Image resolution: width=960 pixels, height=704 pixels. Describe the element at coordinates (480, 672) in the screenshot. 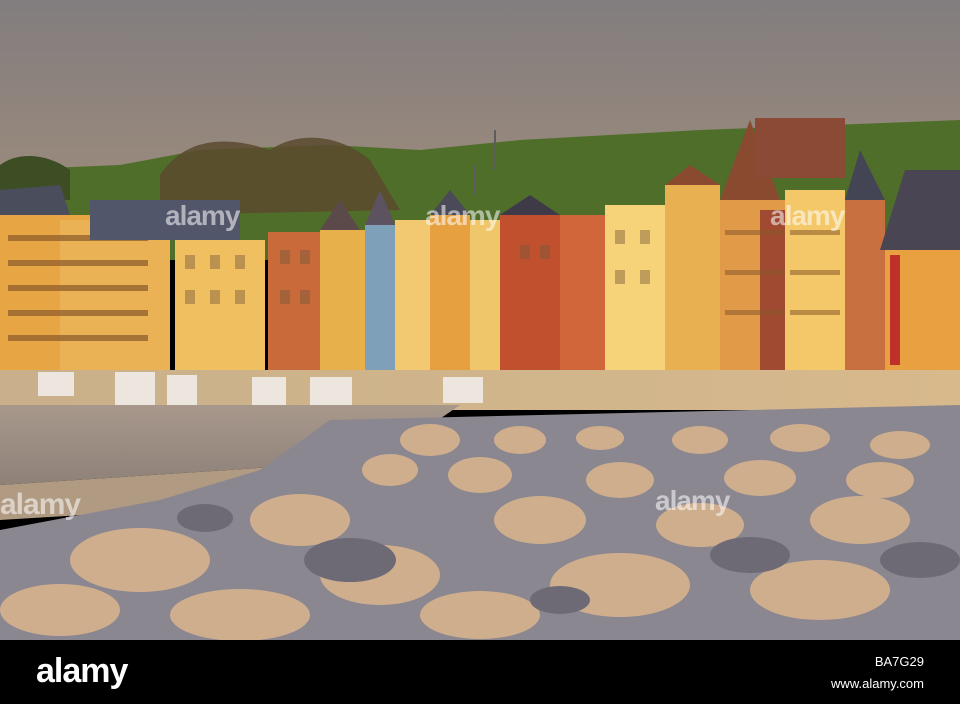

I see `footer-bar: alamy BA7G29 www.alamy.com` at that location.